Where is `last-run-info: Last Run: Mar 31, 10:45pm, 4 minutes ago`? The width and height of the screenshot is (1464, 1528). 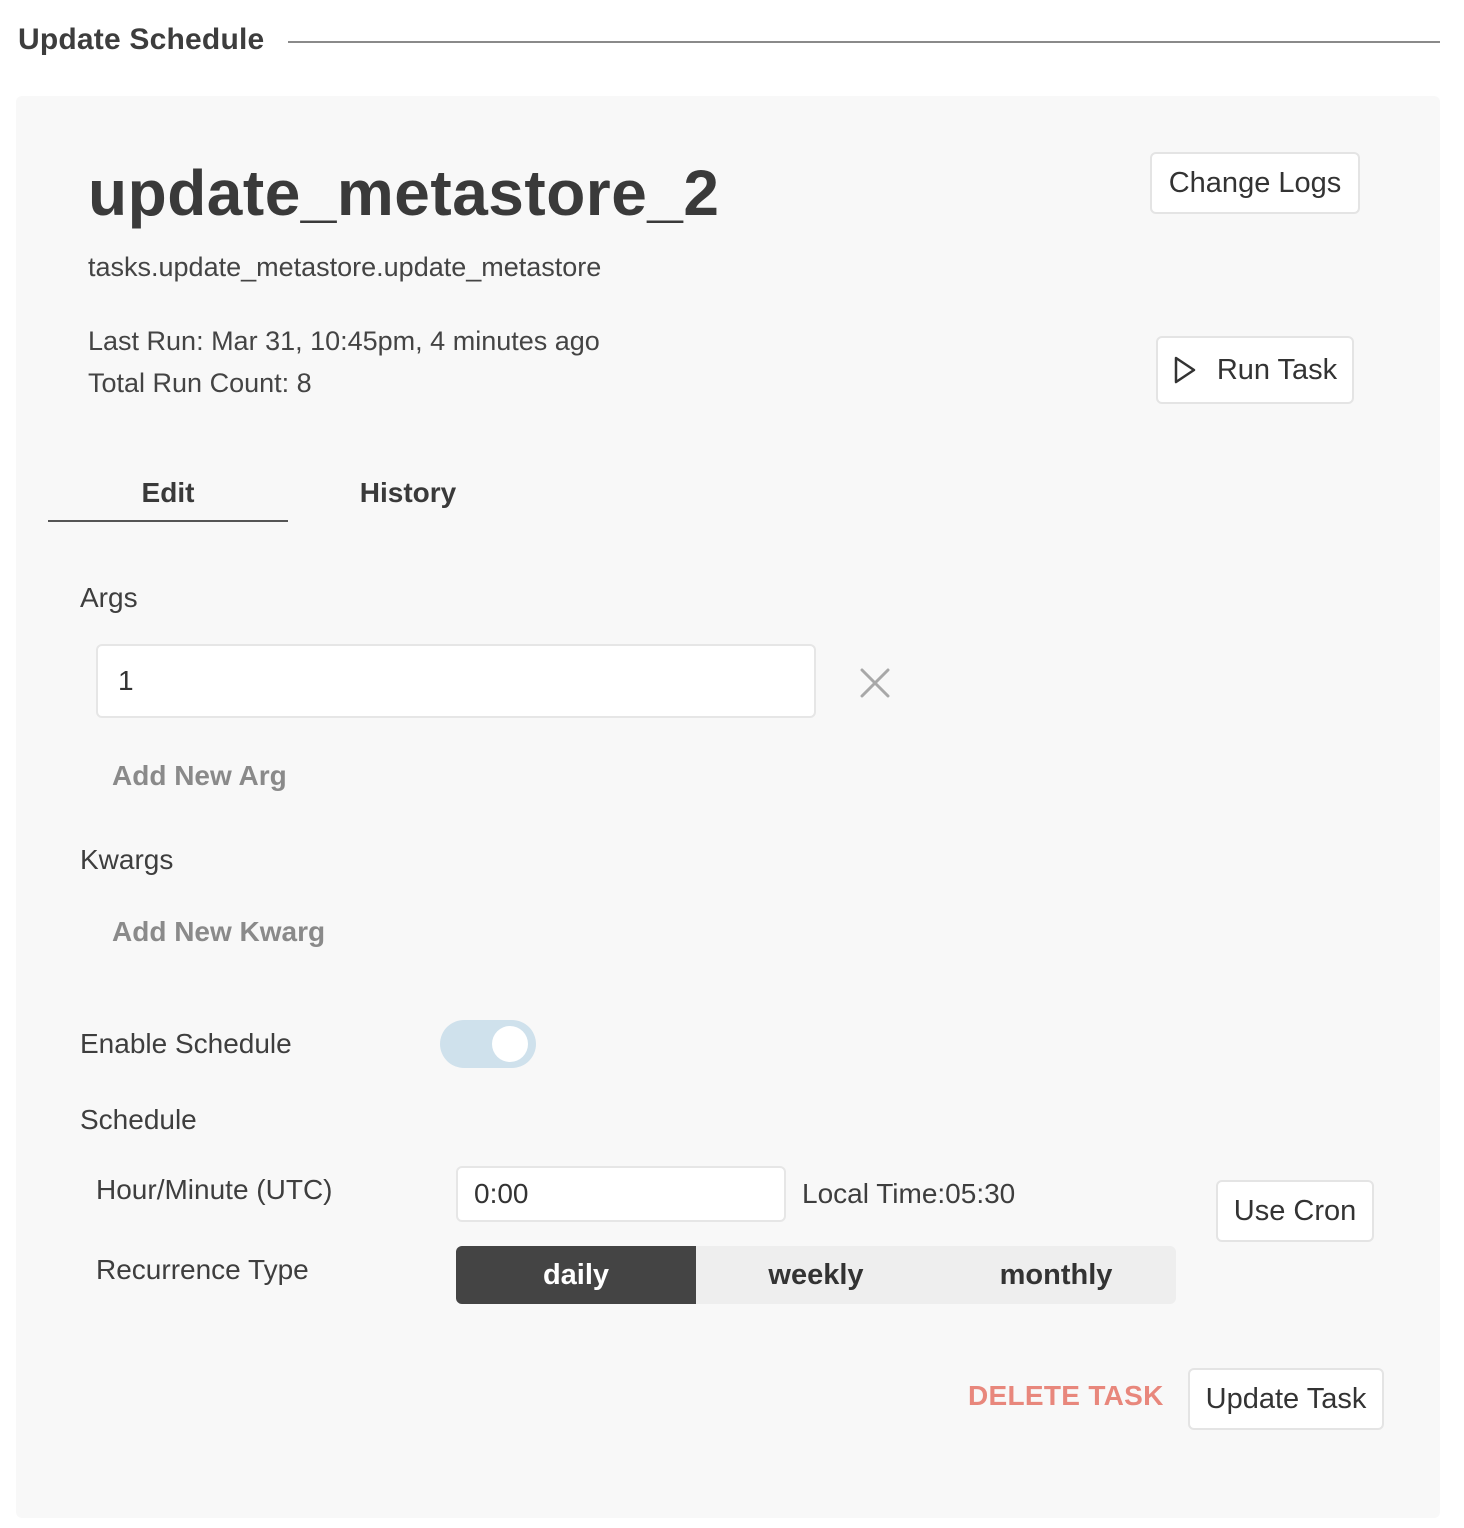 last-run-info: Last Run: Mar 31, 10:45pm, 4 minutes ago is located at coordinates (344, 341).